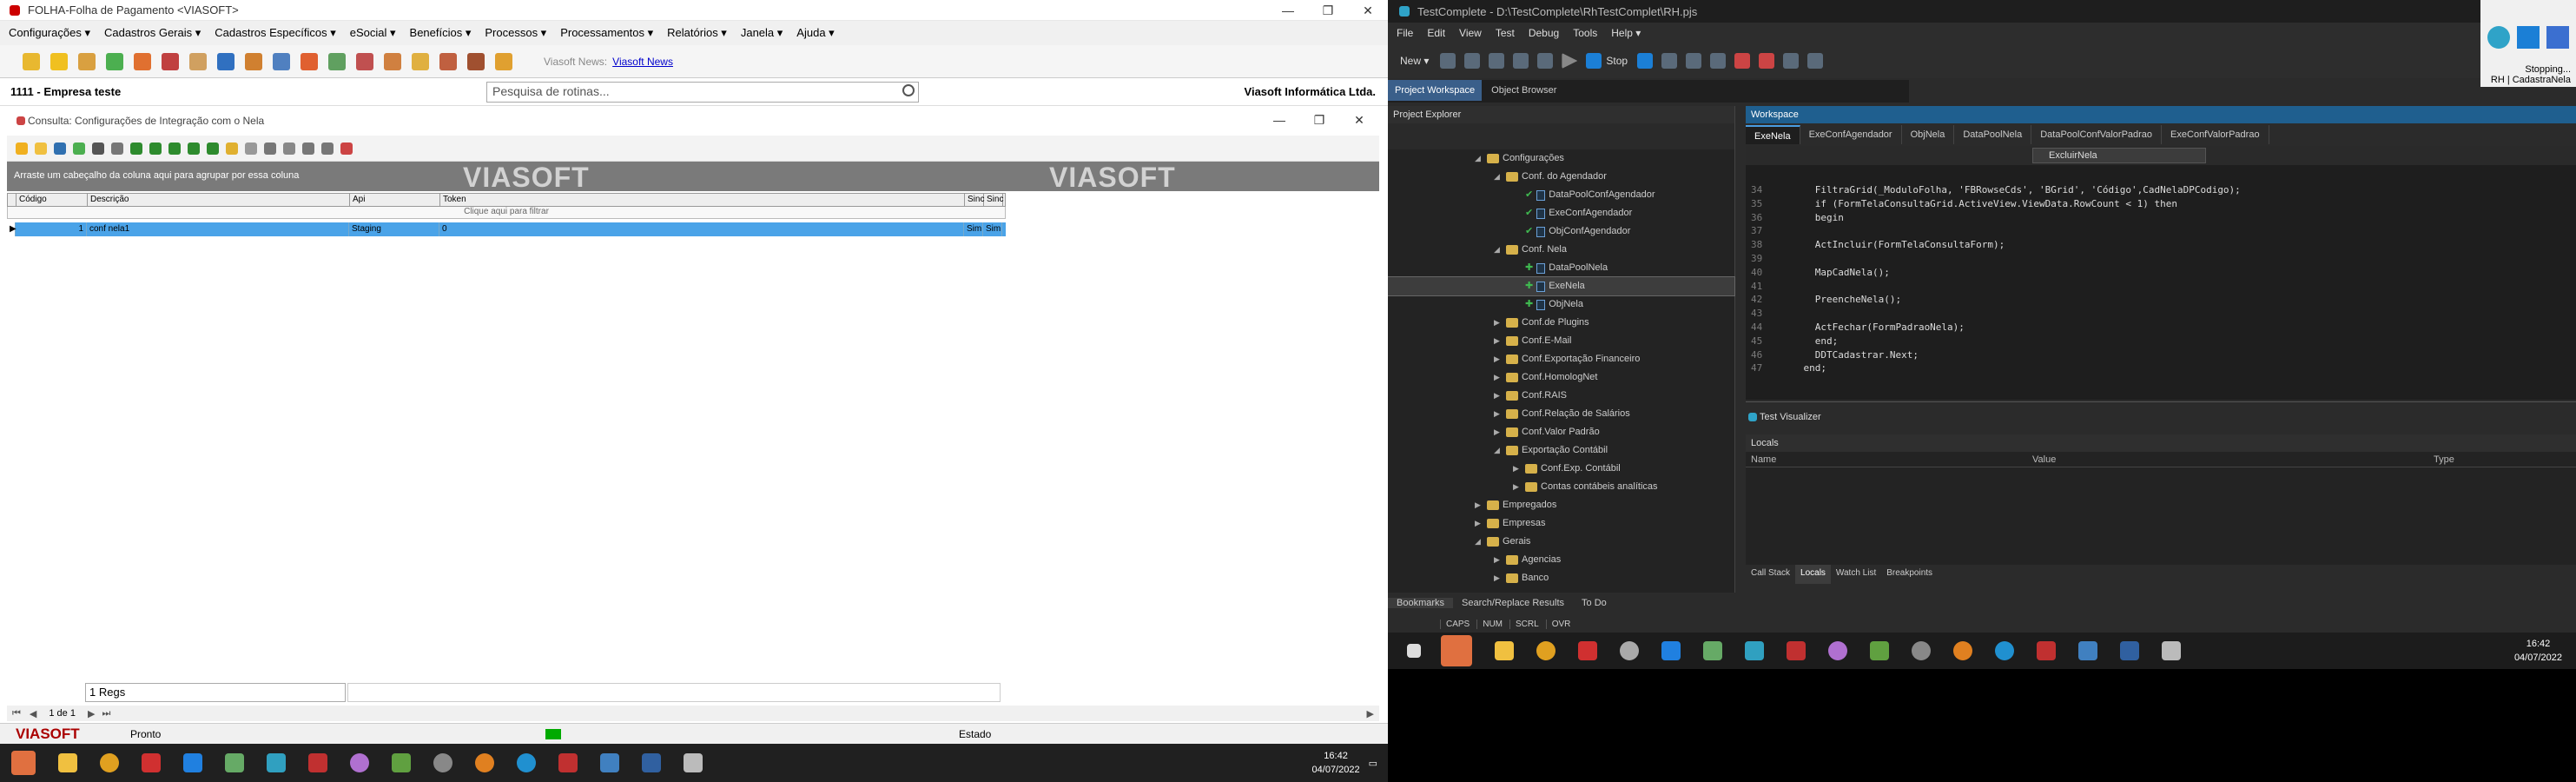 This screenshot has width=2576, height=782. Describe the element at coordinates (151, 763) in the screenshot. I see `vivaldi-icon` at that location.